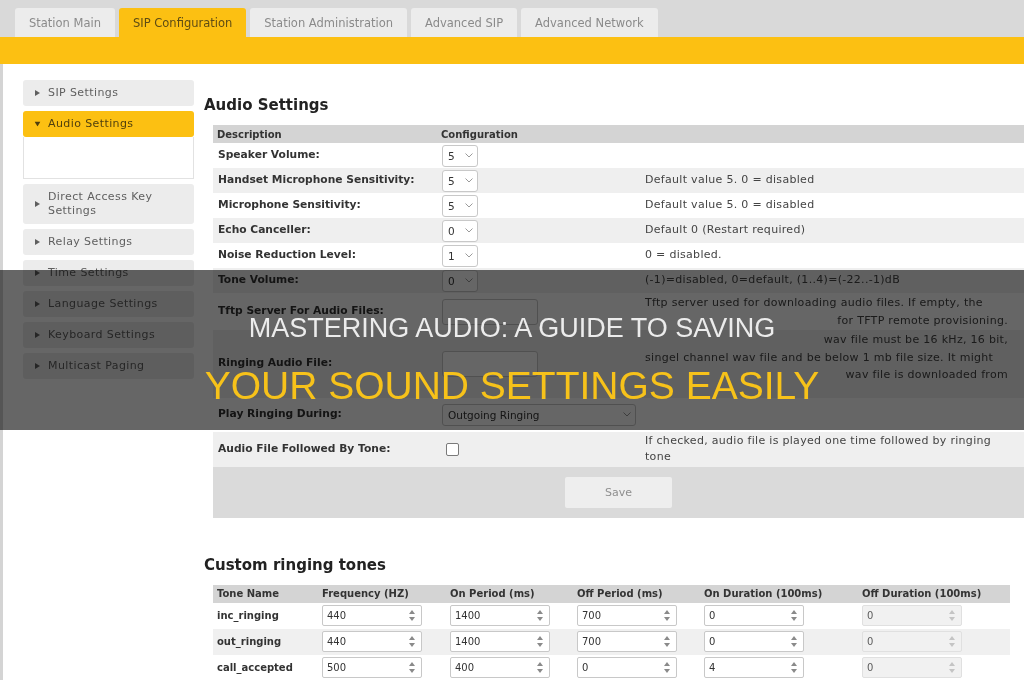  I want to click on sidebar-item: Relay Settings, so click(108, 242).